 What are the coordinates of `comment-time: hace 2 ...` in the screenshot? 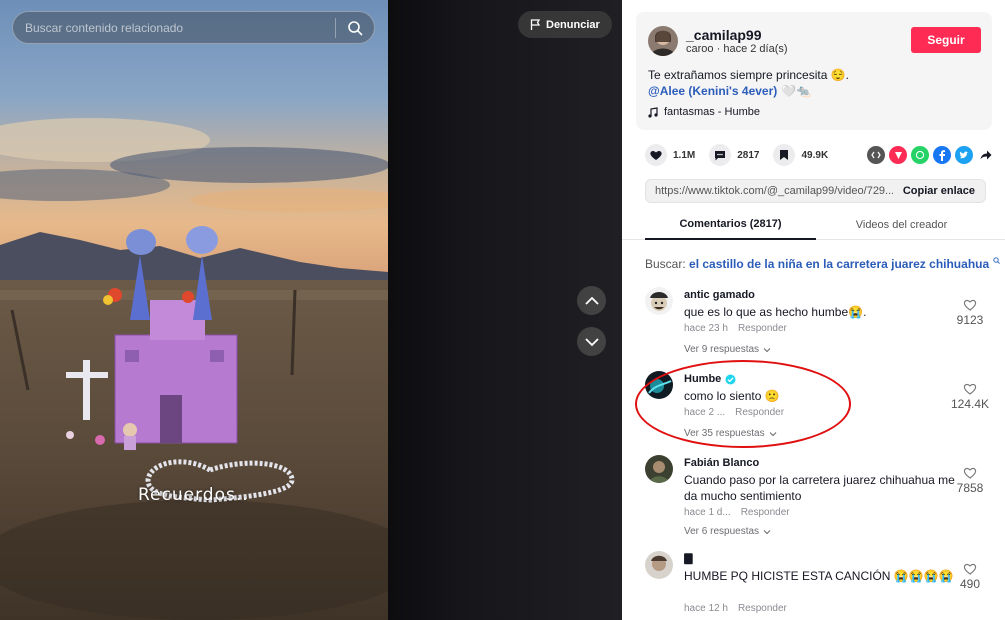 It's located at (705, 412).